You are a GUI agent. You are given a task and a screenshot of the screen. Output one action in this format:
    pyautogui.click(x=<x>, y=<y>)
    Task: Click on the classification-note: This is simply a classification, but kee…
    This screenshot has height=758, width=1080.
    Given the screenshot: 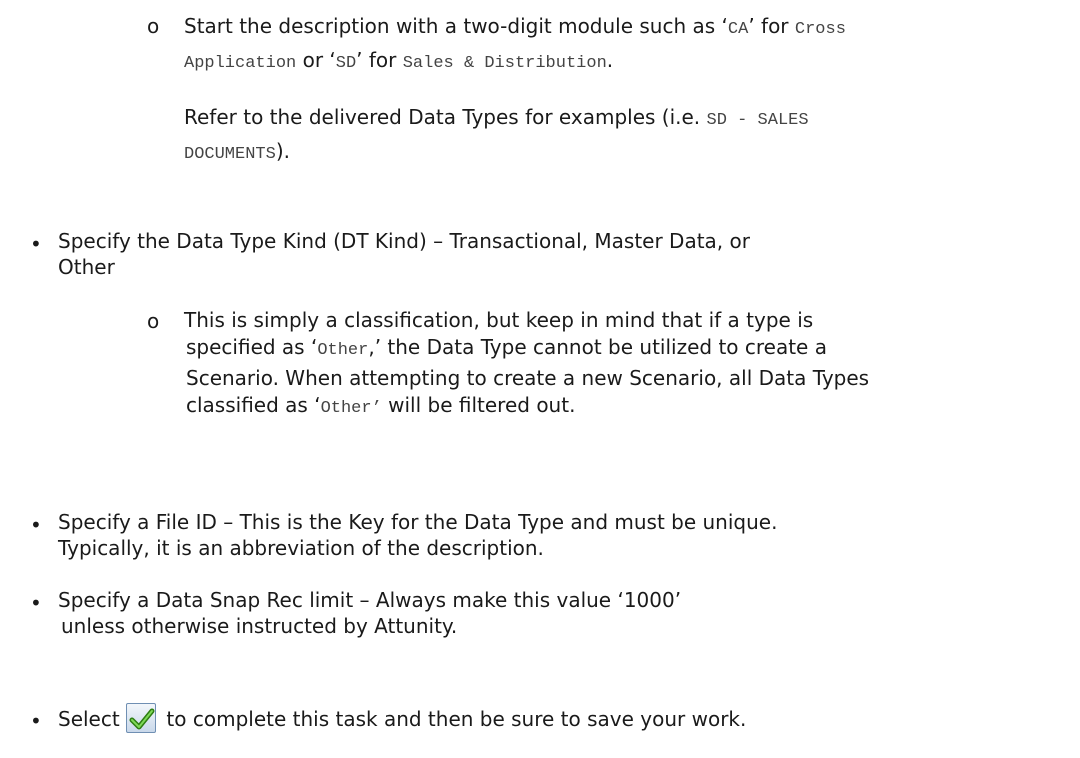 What is the action you would take?
    pyautogui.click(x=527, y=363)
    